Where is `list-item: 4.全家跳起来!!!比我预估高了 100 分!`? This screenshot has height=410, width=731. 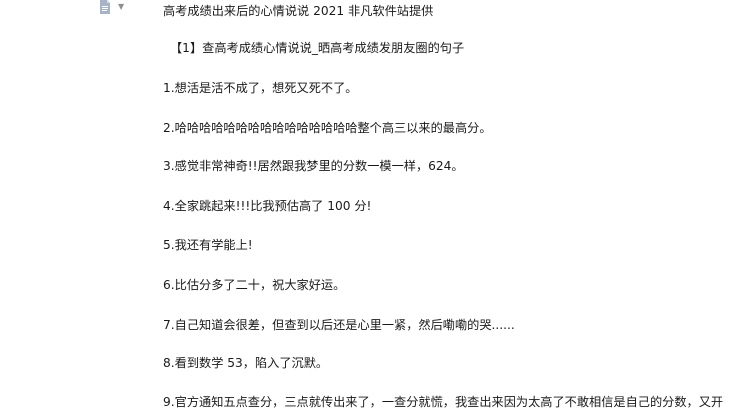
list-item: 4.全家跳起来!!!比我预估高了 100 分! is located at coordinates (267, 206).